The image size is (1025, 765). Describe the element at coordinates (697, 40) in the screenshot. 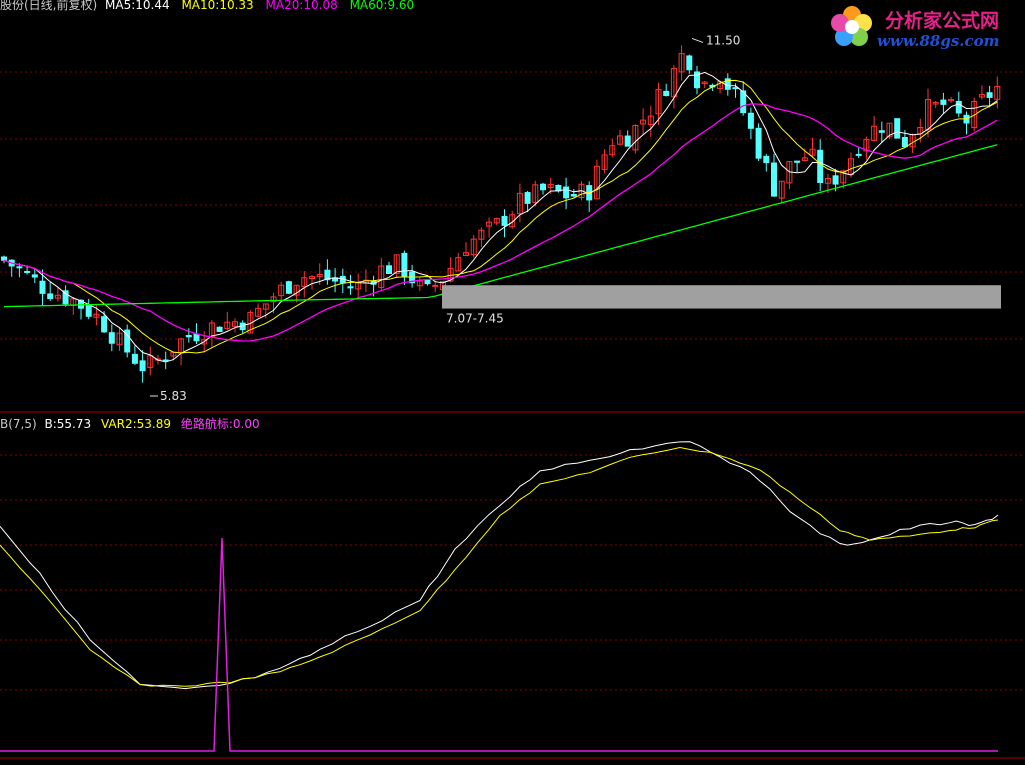

I see `high-pointer` at that location.